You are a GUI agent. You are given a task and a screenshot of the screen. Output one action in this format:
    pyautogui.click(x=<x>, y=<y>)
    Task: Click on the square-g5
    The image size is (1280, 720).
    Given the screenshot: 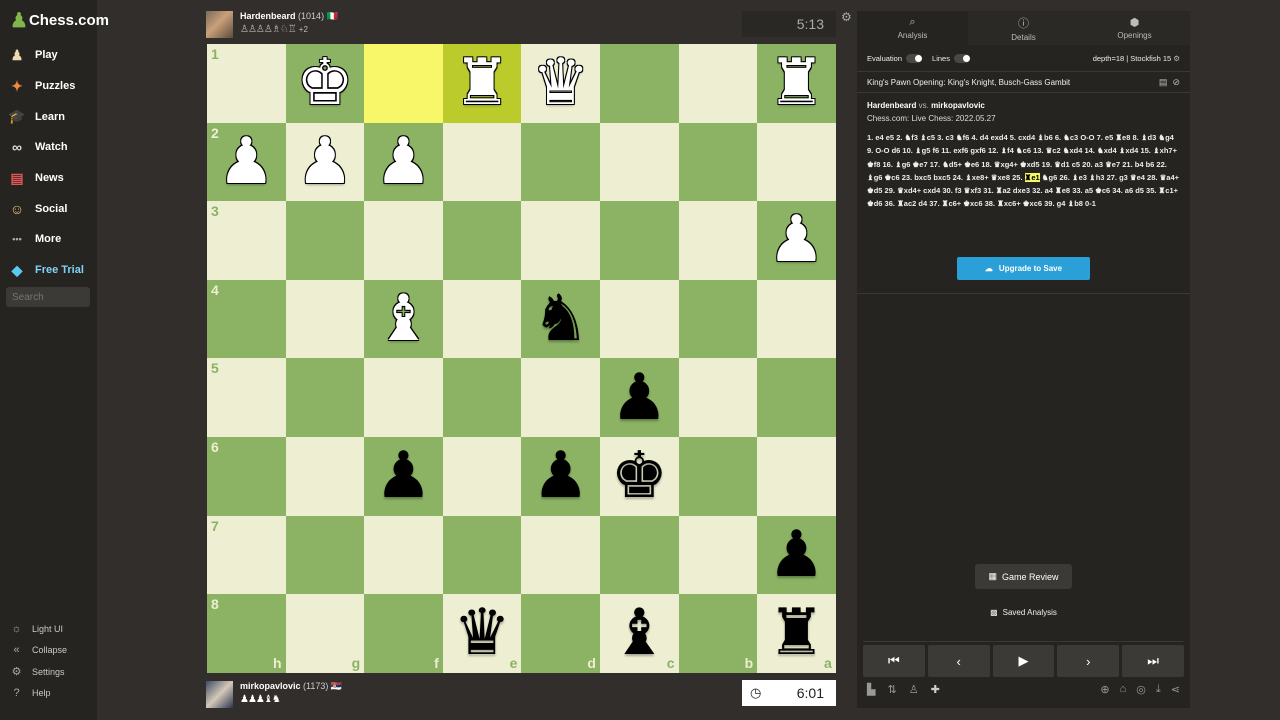 What is the action you would take?
    pyautogui.click(x=325, y=397)
    